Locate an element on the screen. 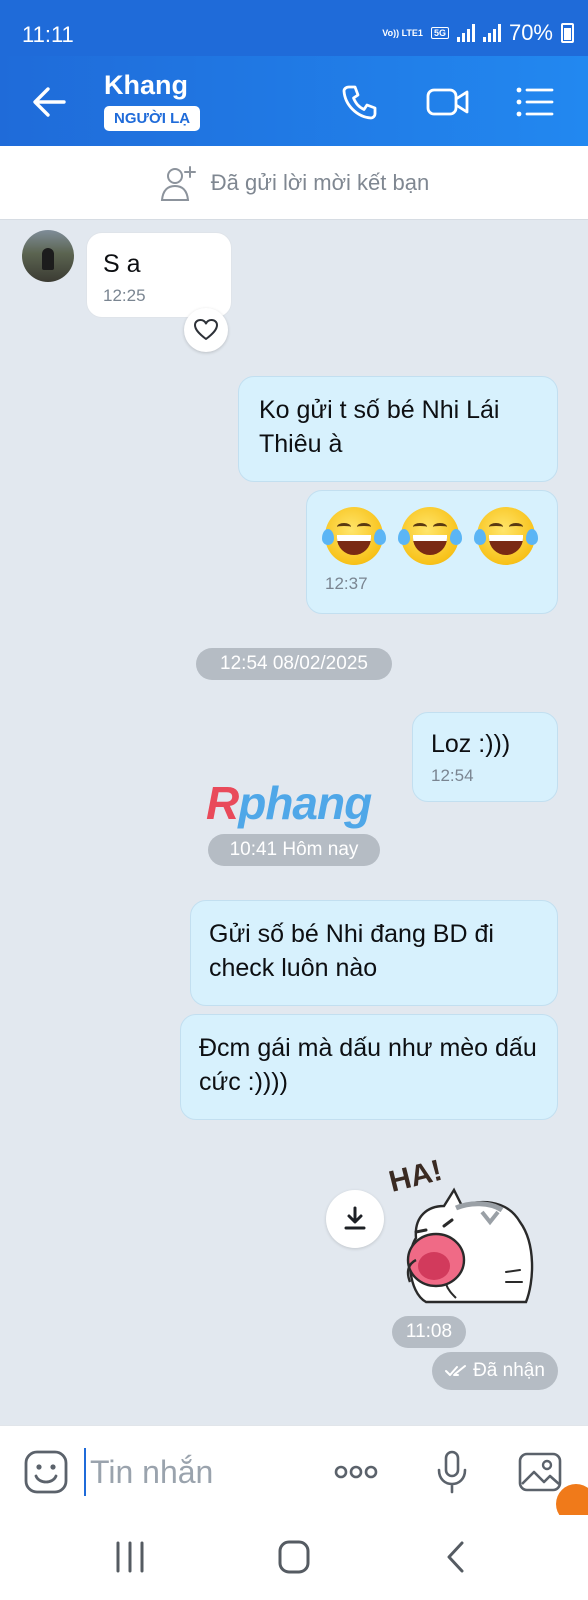 This screenshot has width=588, height=1600. emoji-button is located at coordinates (46, 1472).